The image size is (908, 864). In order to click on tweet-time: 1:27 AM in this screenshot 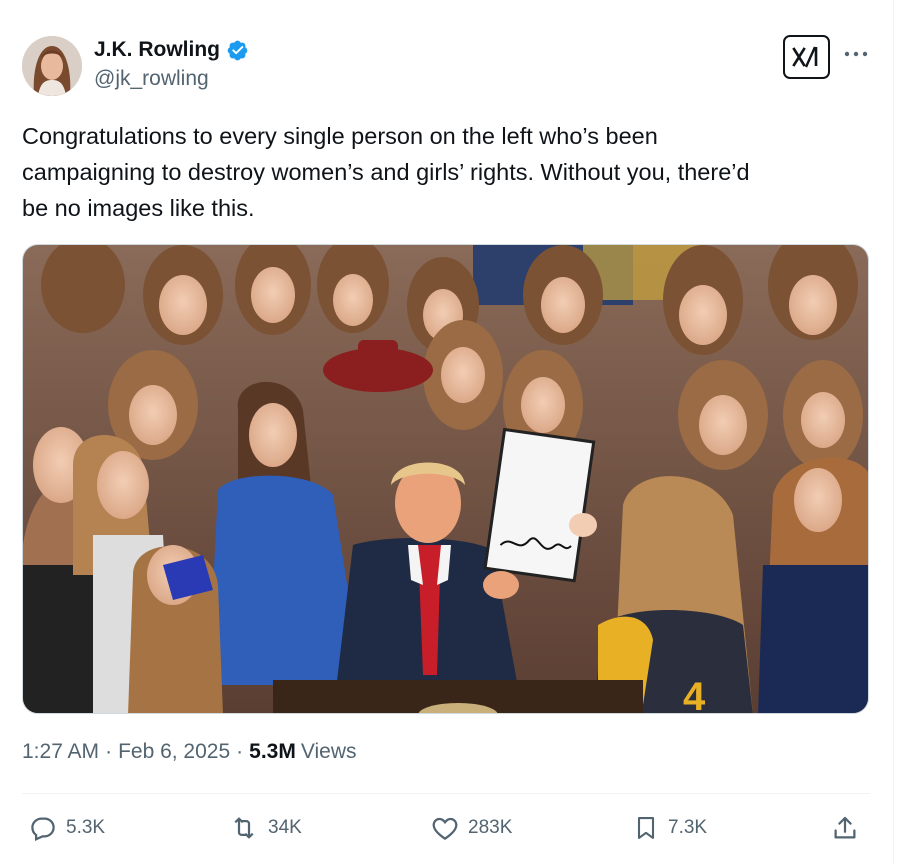, I will do `click(60, 752)`.